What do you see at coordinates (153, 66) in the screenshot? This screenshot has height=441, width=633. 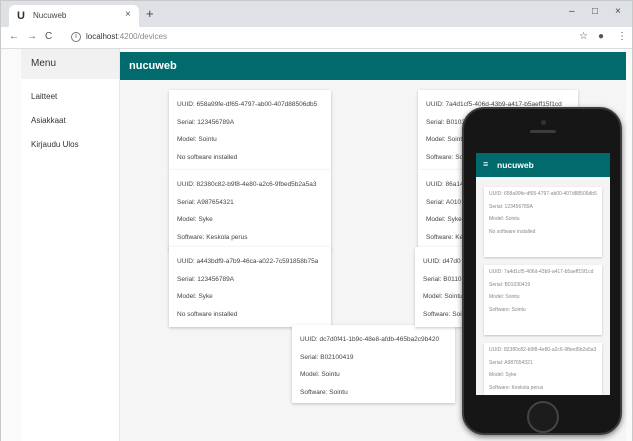 I see `app-title: nucuweb` at bounding box center [153, 66].